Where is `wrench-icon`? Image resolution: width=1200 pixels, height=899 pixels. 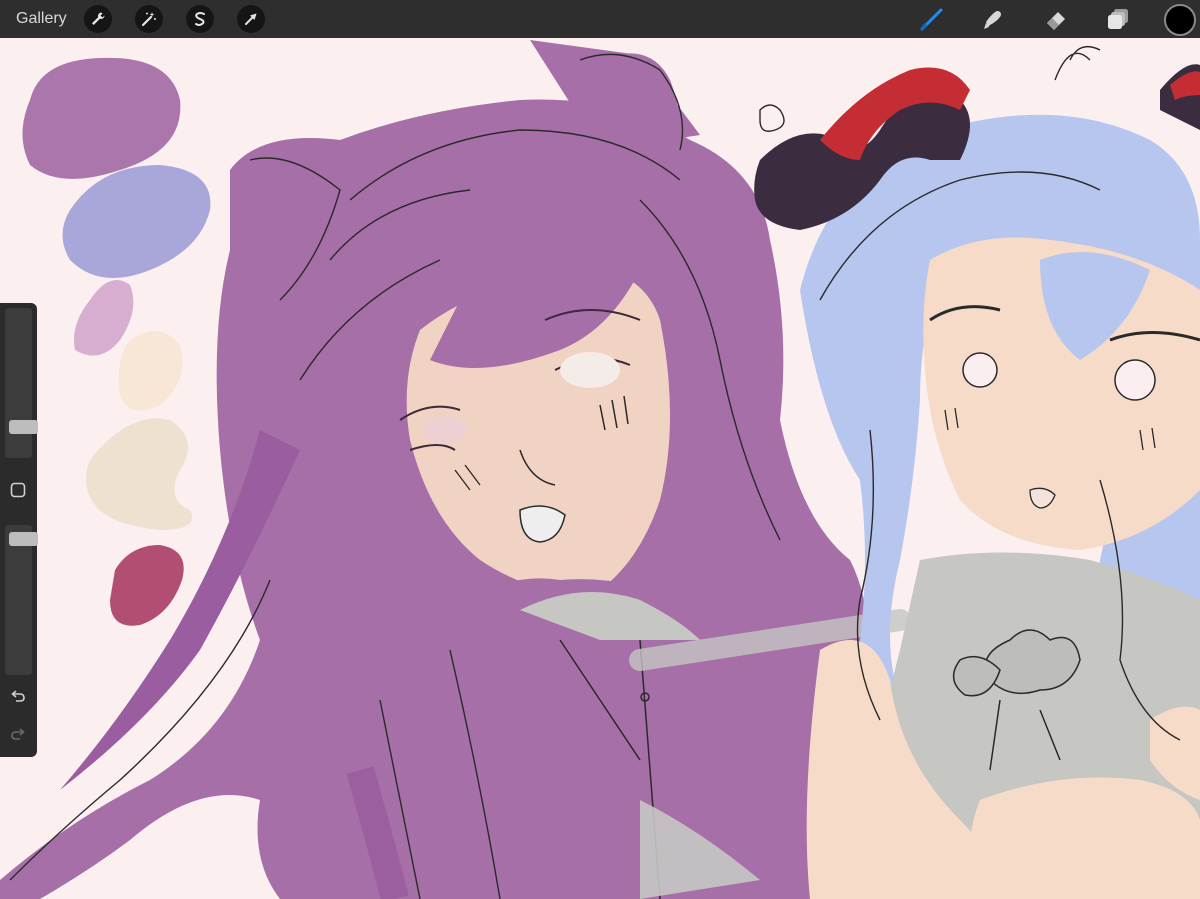 wrench-icon is located at coordinates (98, 18).